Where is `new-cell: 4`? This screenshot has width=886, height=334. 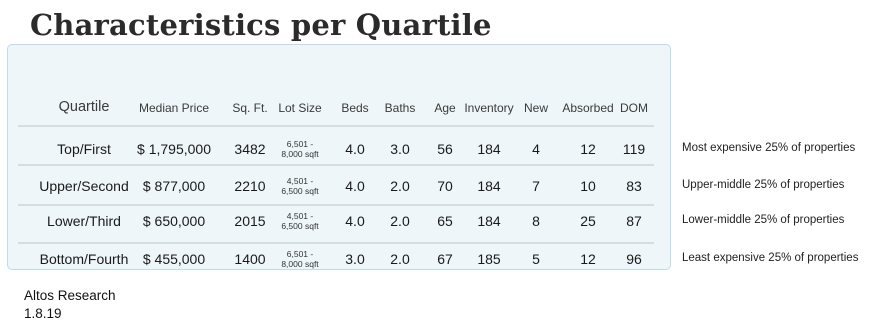 new-cell: 4 is located at coordinates (536, 149).